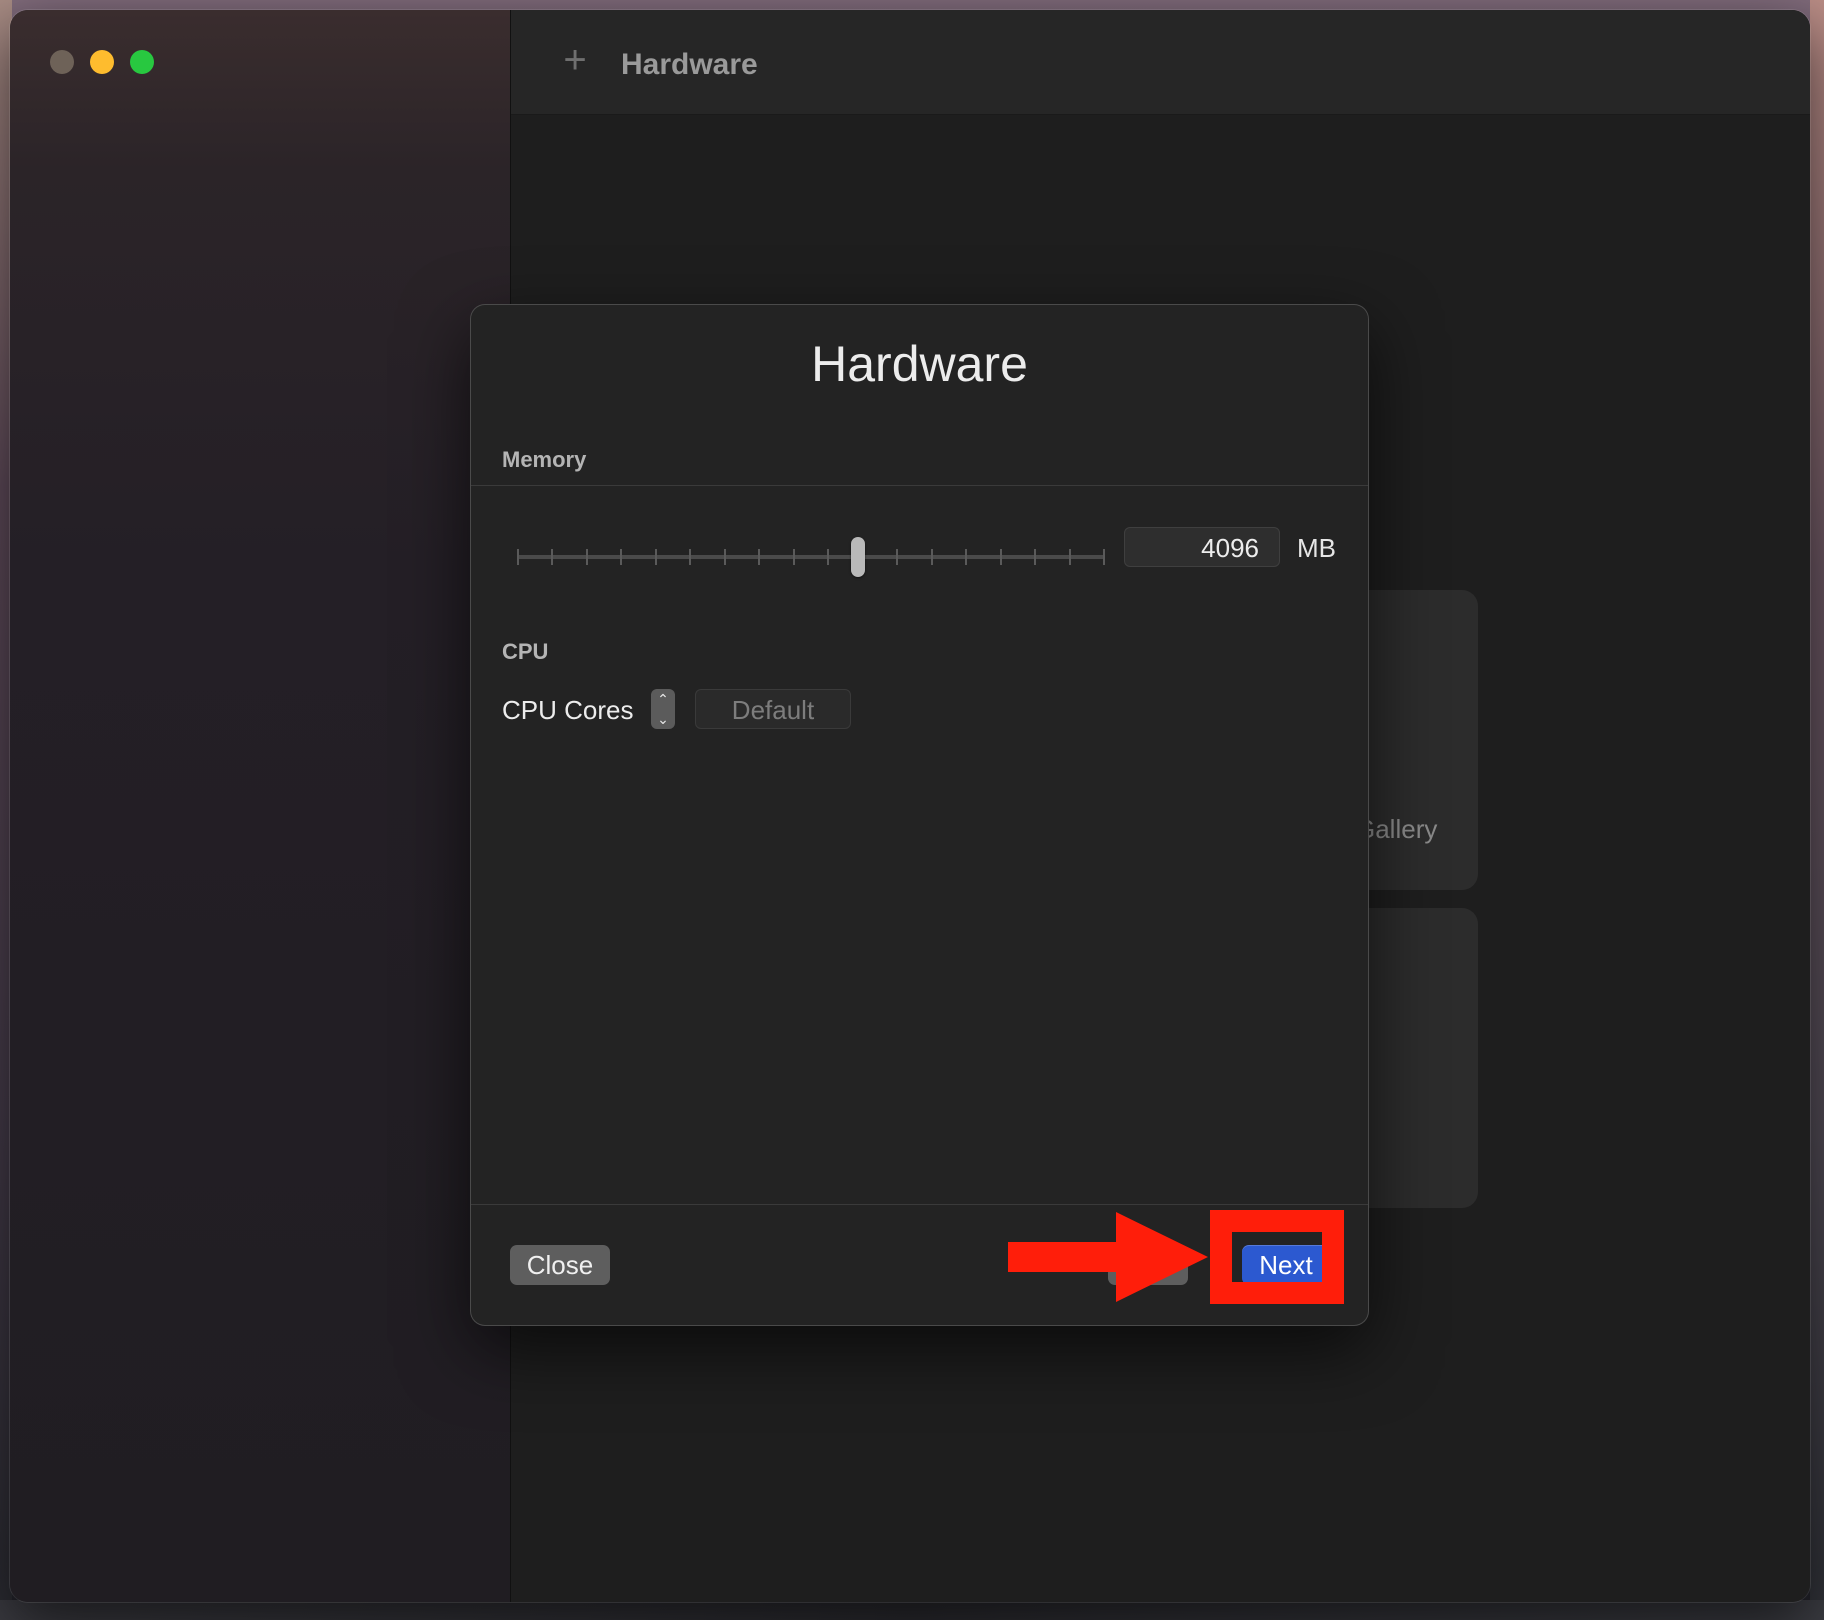 The image size is (1824, 1620). What do you see at coordinates (1277, 1257) in the screenshot?
I see `highlight-box` at bounding box center [1277, 1257].